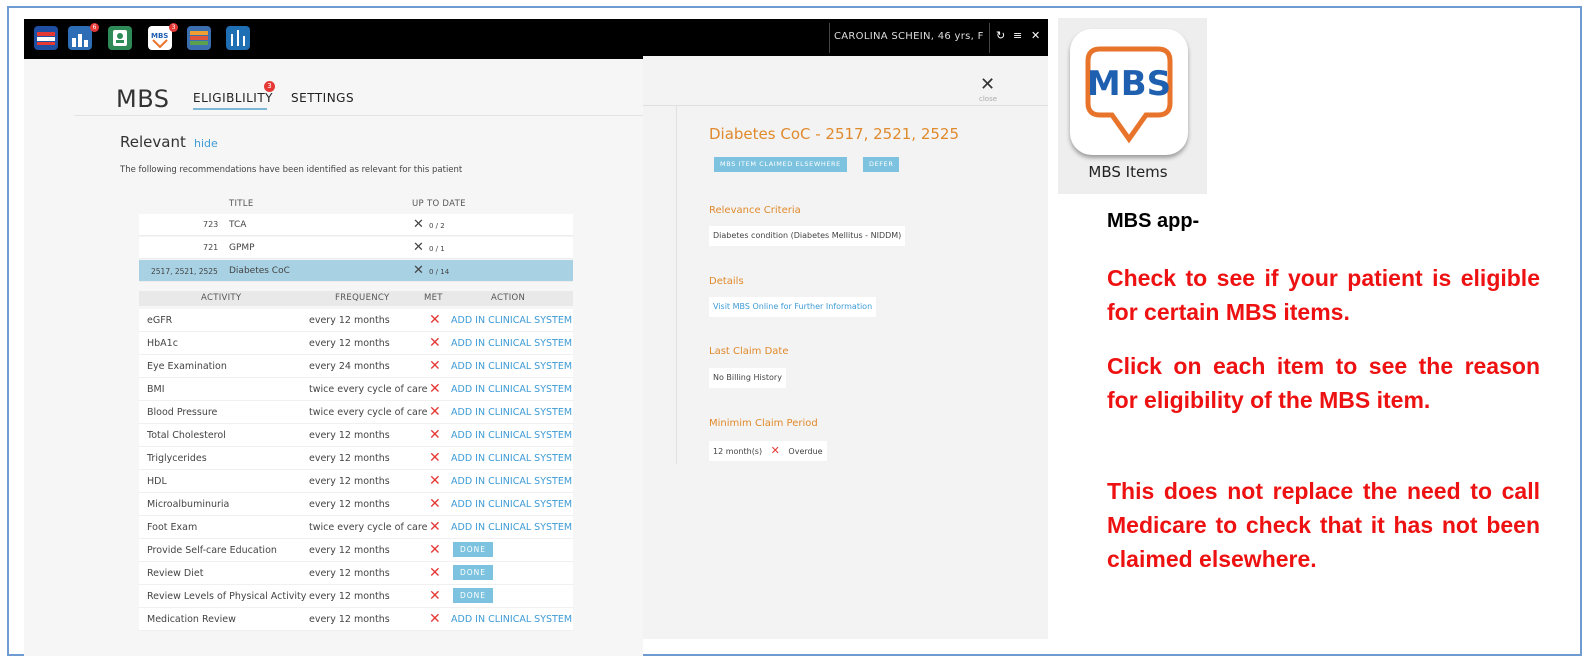 Image resolution: width=1587 pixels, height=662 pixels. What do you see at coordinates (46, 38) in the screenshot?
I see `stack-app-icon` at bounding box center [46, 38].